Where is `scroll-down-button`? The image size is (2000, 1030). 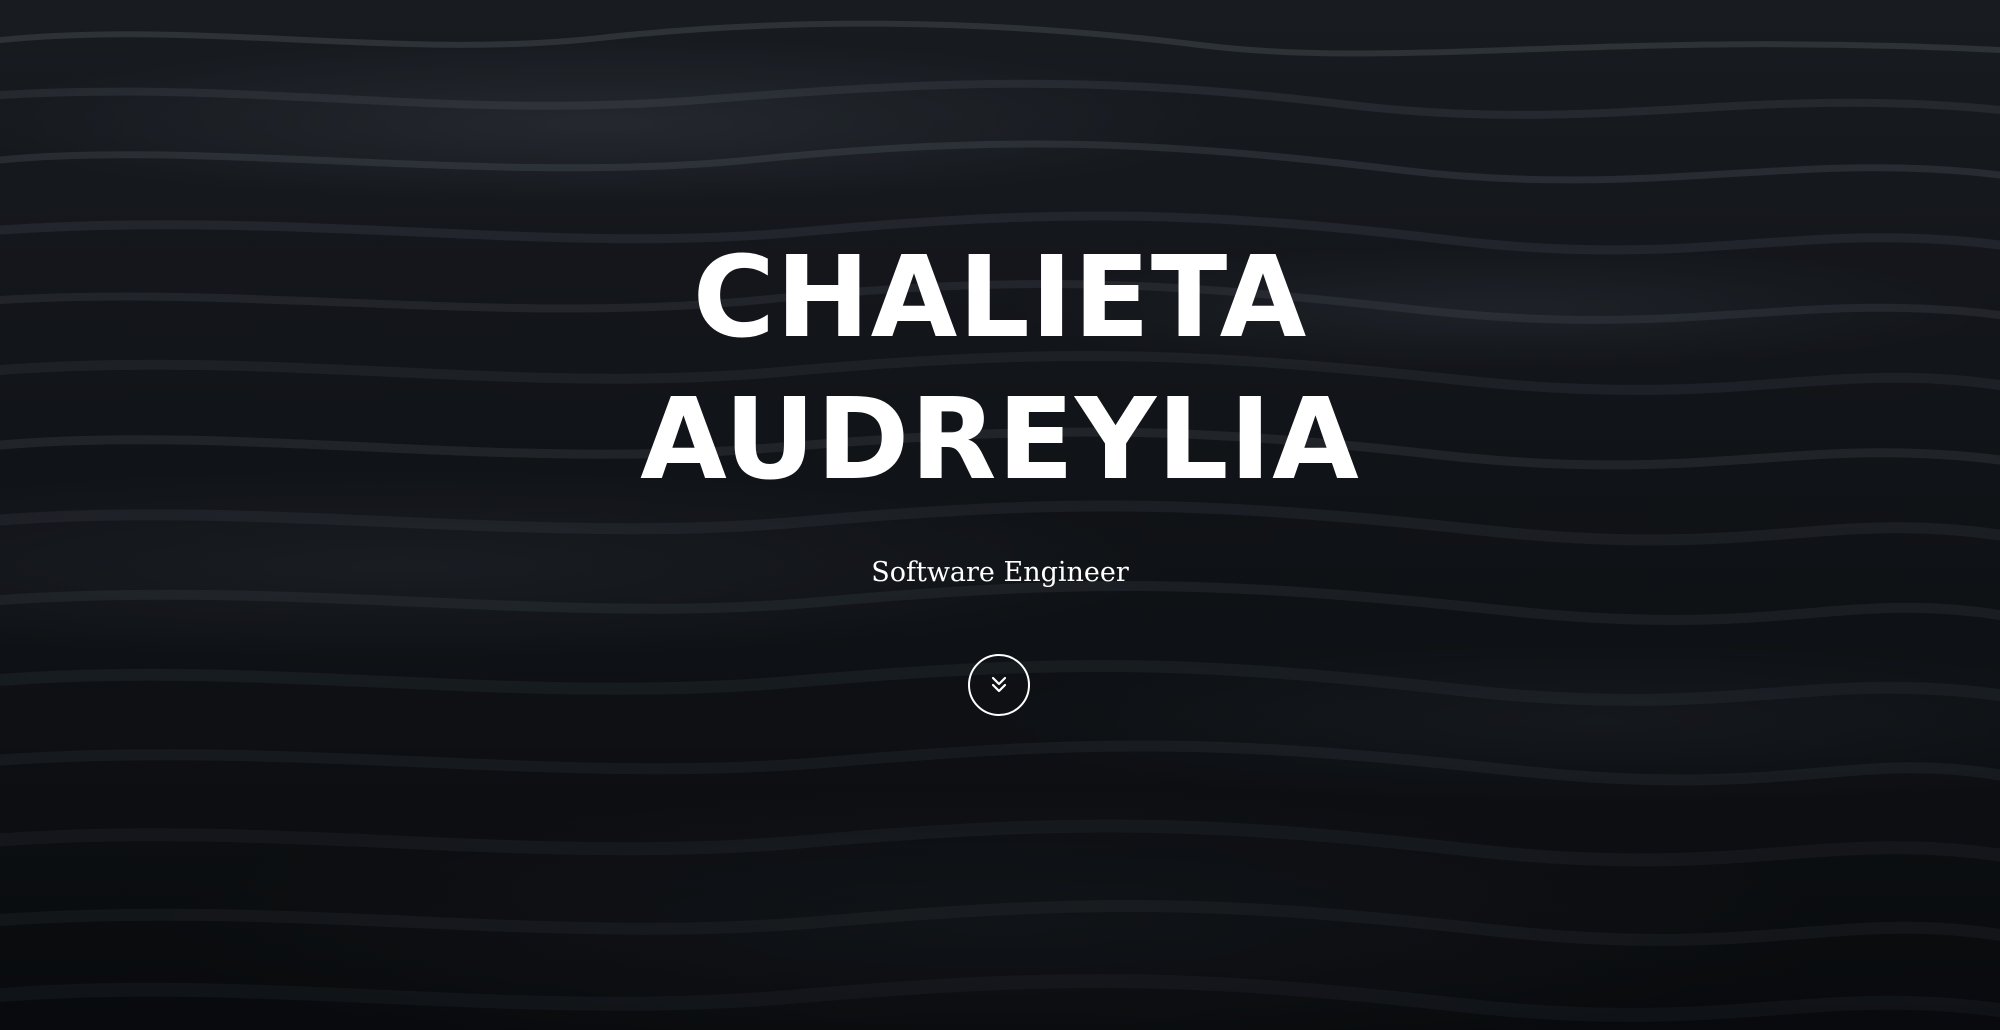
scroll-down-button is located at coordinates (999, 685).